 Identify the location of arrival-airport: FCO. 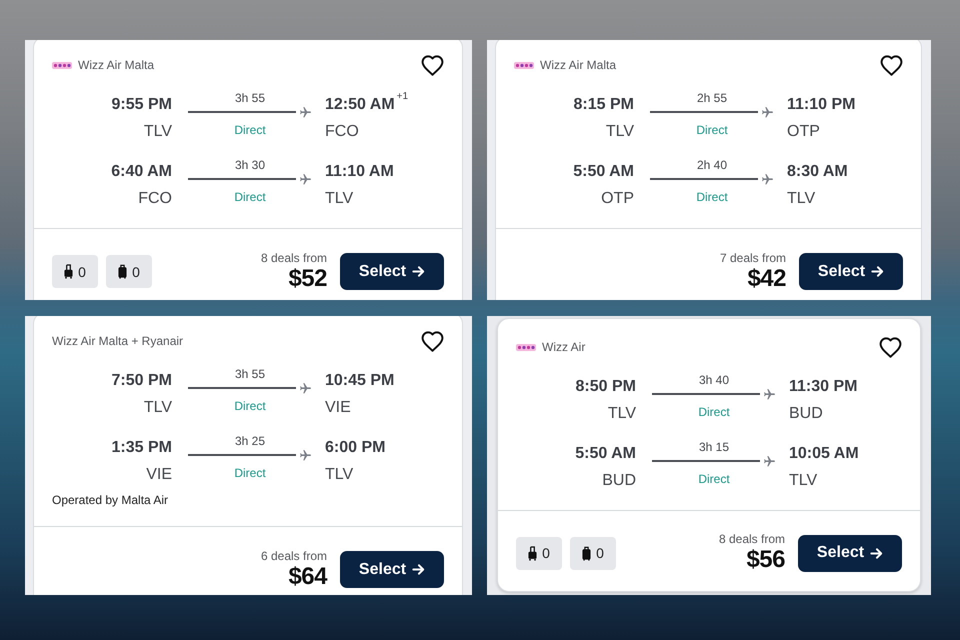
(342, 132).